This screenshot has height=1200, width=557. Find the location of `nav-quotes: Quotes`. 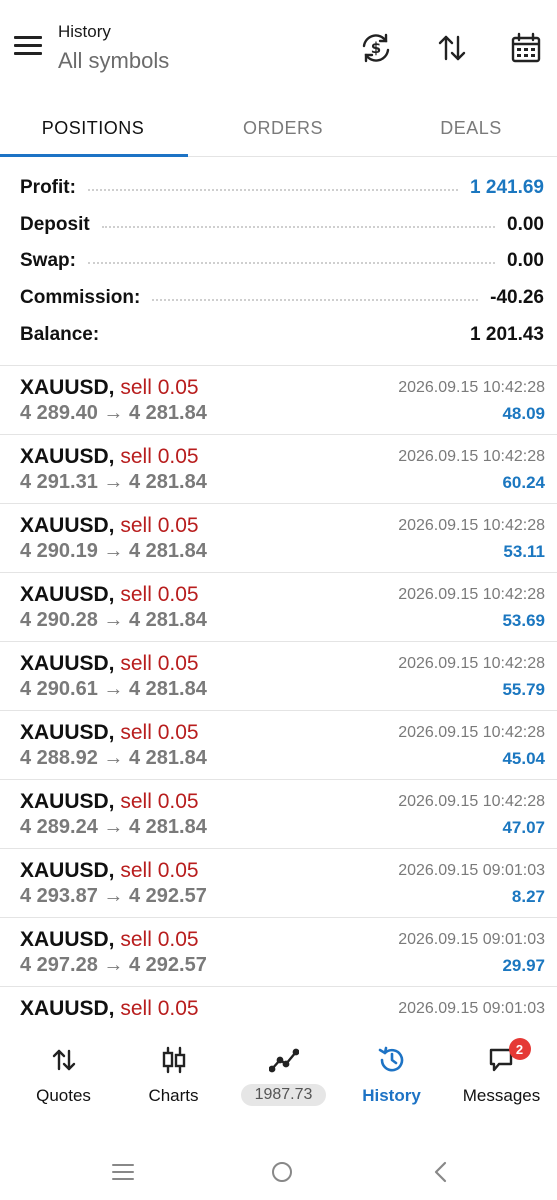

nav-quotes: Quotes is located at coordinates (63, 1070).